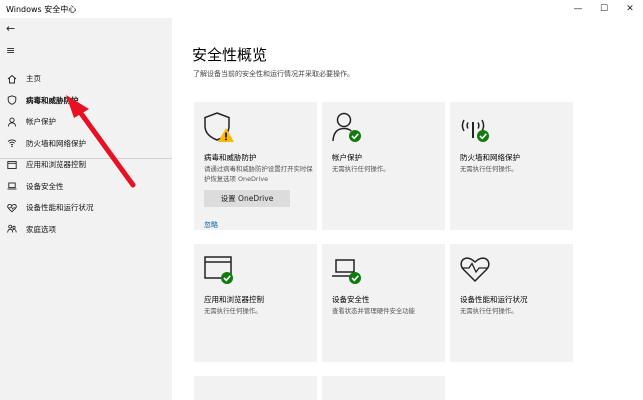 Image resolution: width=643 pixels, height=400 pixels. What do you see at coordinates (247, 198) in the screenshot?
I see `setup-onedrive-button: 设置 OneDrive` at bounding box center [247, 198].